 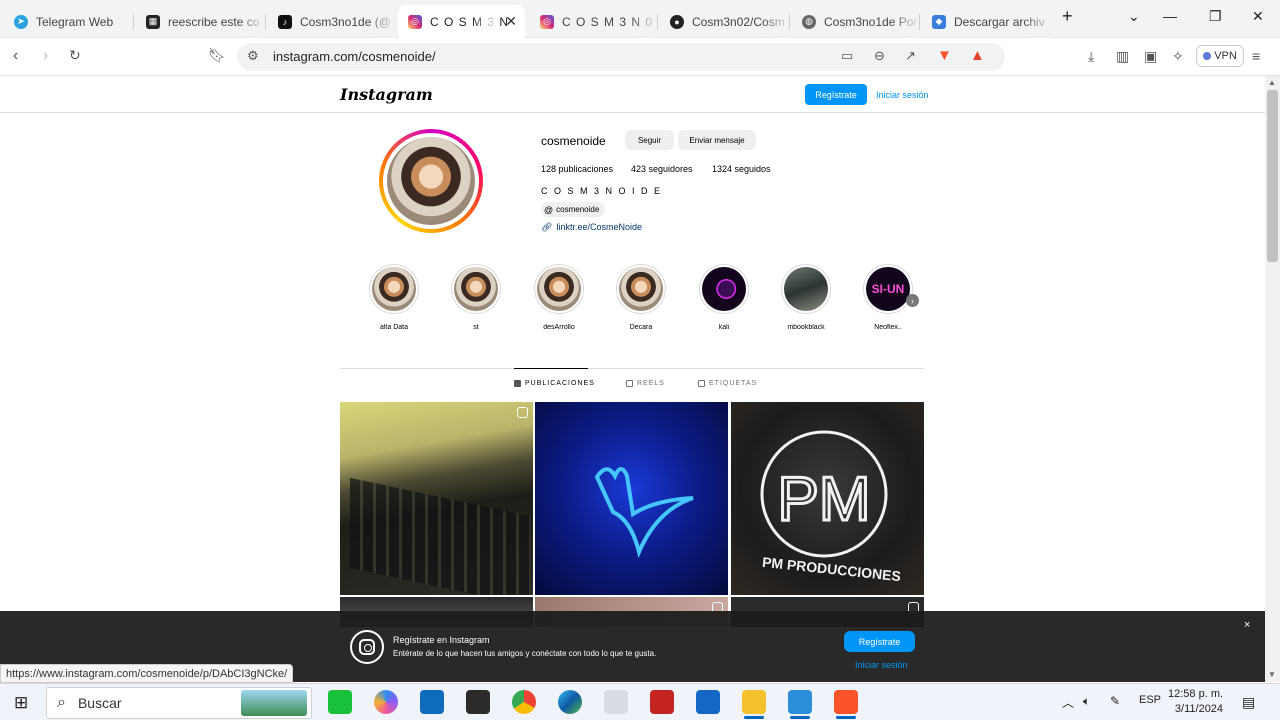 What do you see at coordinates (386, 702) in the screenshot?
I see `taskbar-copilot-icon` at bounding box center [386, 702].